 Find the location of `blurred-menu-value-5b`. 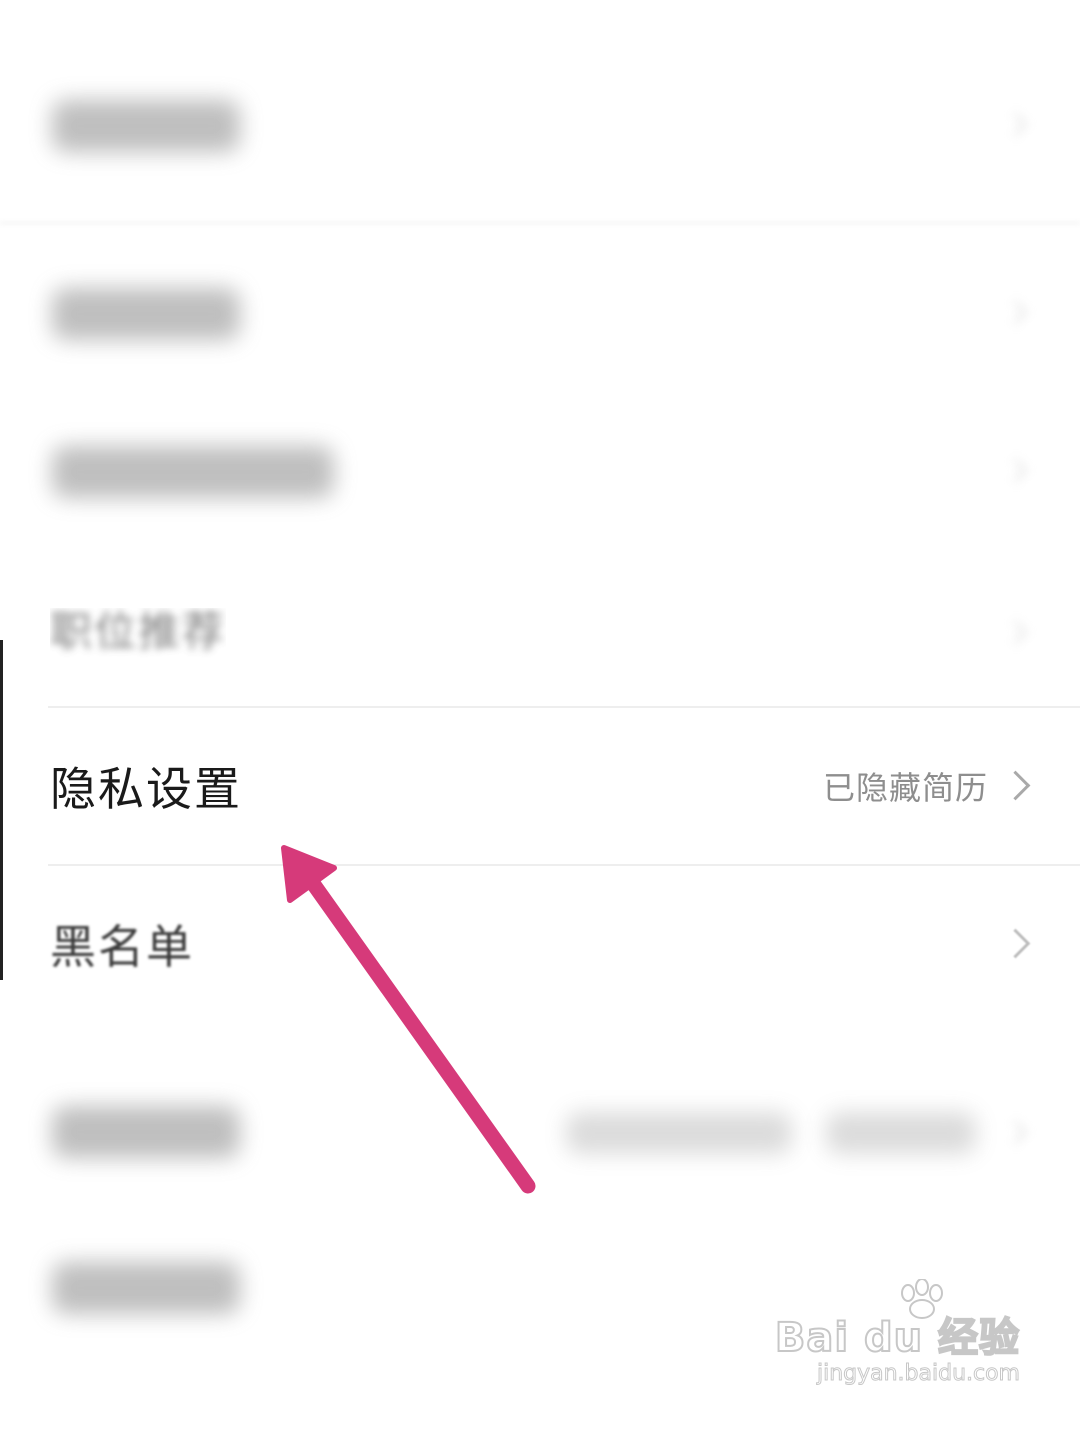

blurred-menu-value-5b is located at coordinates (901, 1133).